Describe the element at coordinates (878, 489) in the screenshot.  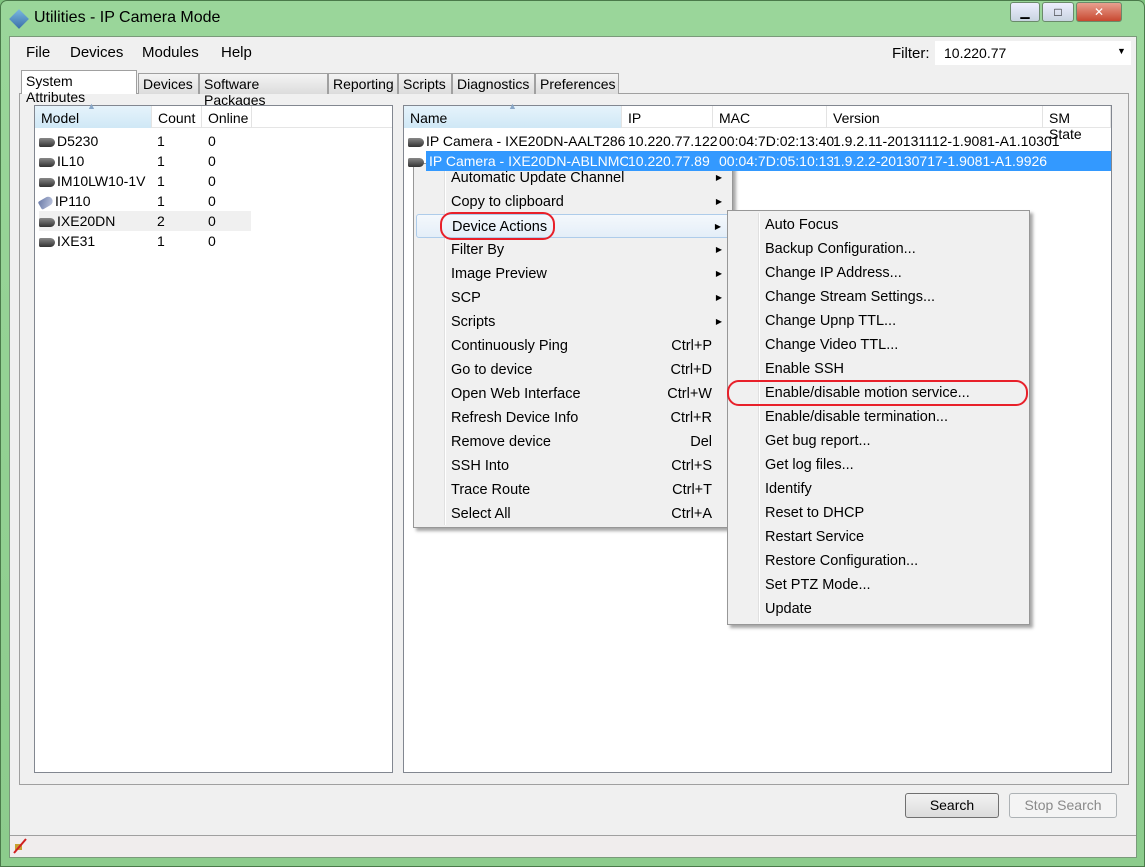
I see `menu-item-identify: Identify` at that location.